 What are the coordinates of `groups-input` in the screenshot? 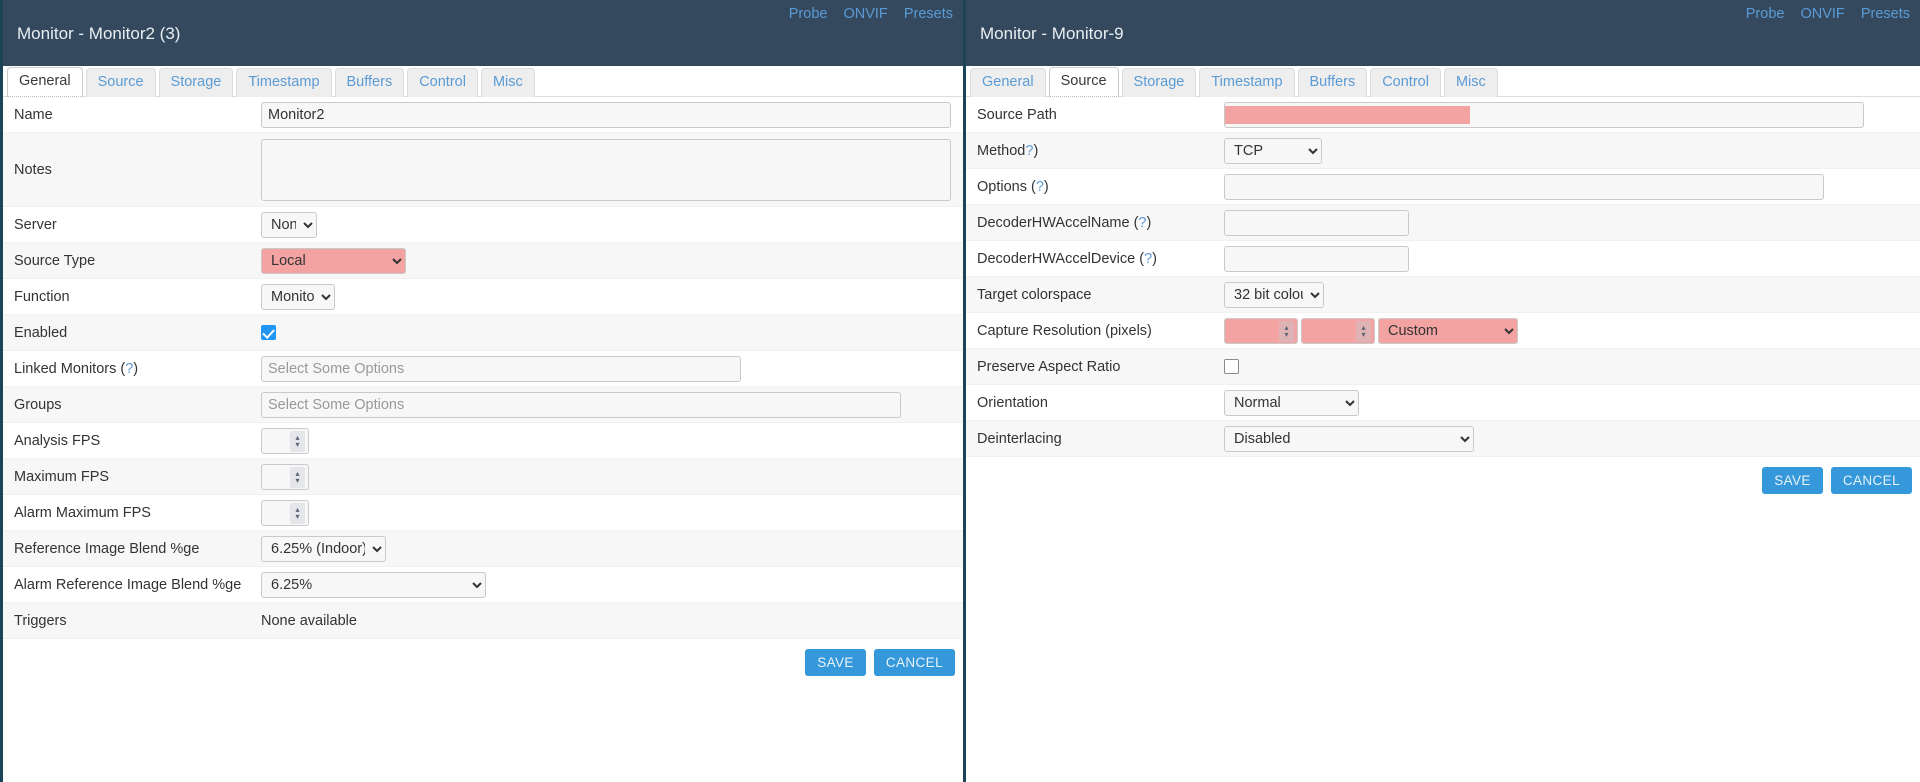 It's located at (581, 404).